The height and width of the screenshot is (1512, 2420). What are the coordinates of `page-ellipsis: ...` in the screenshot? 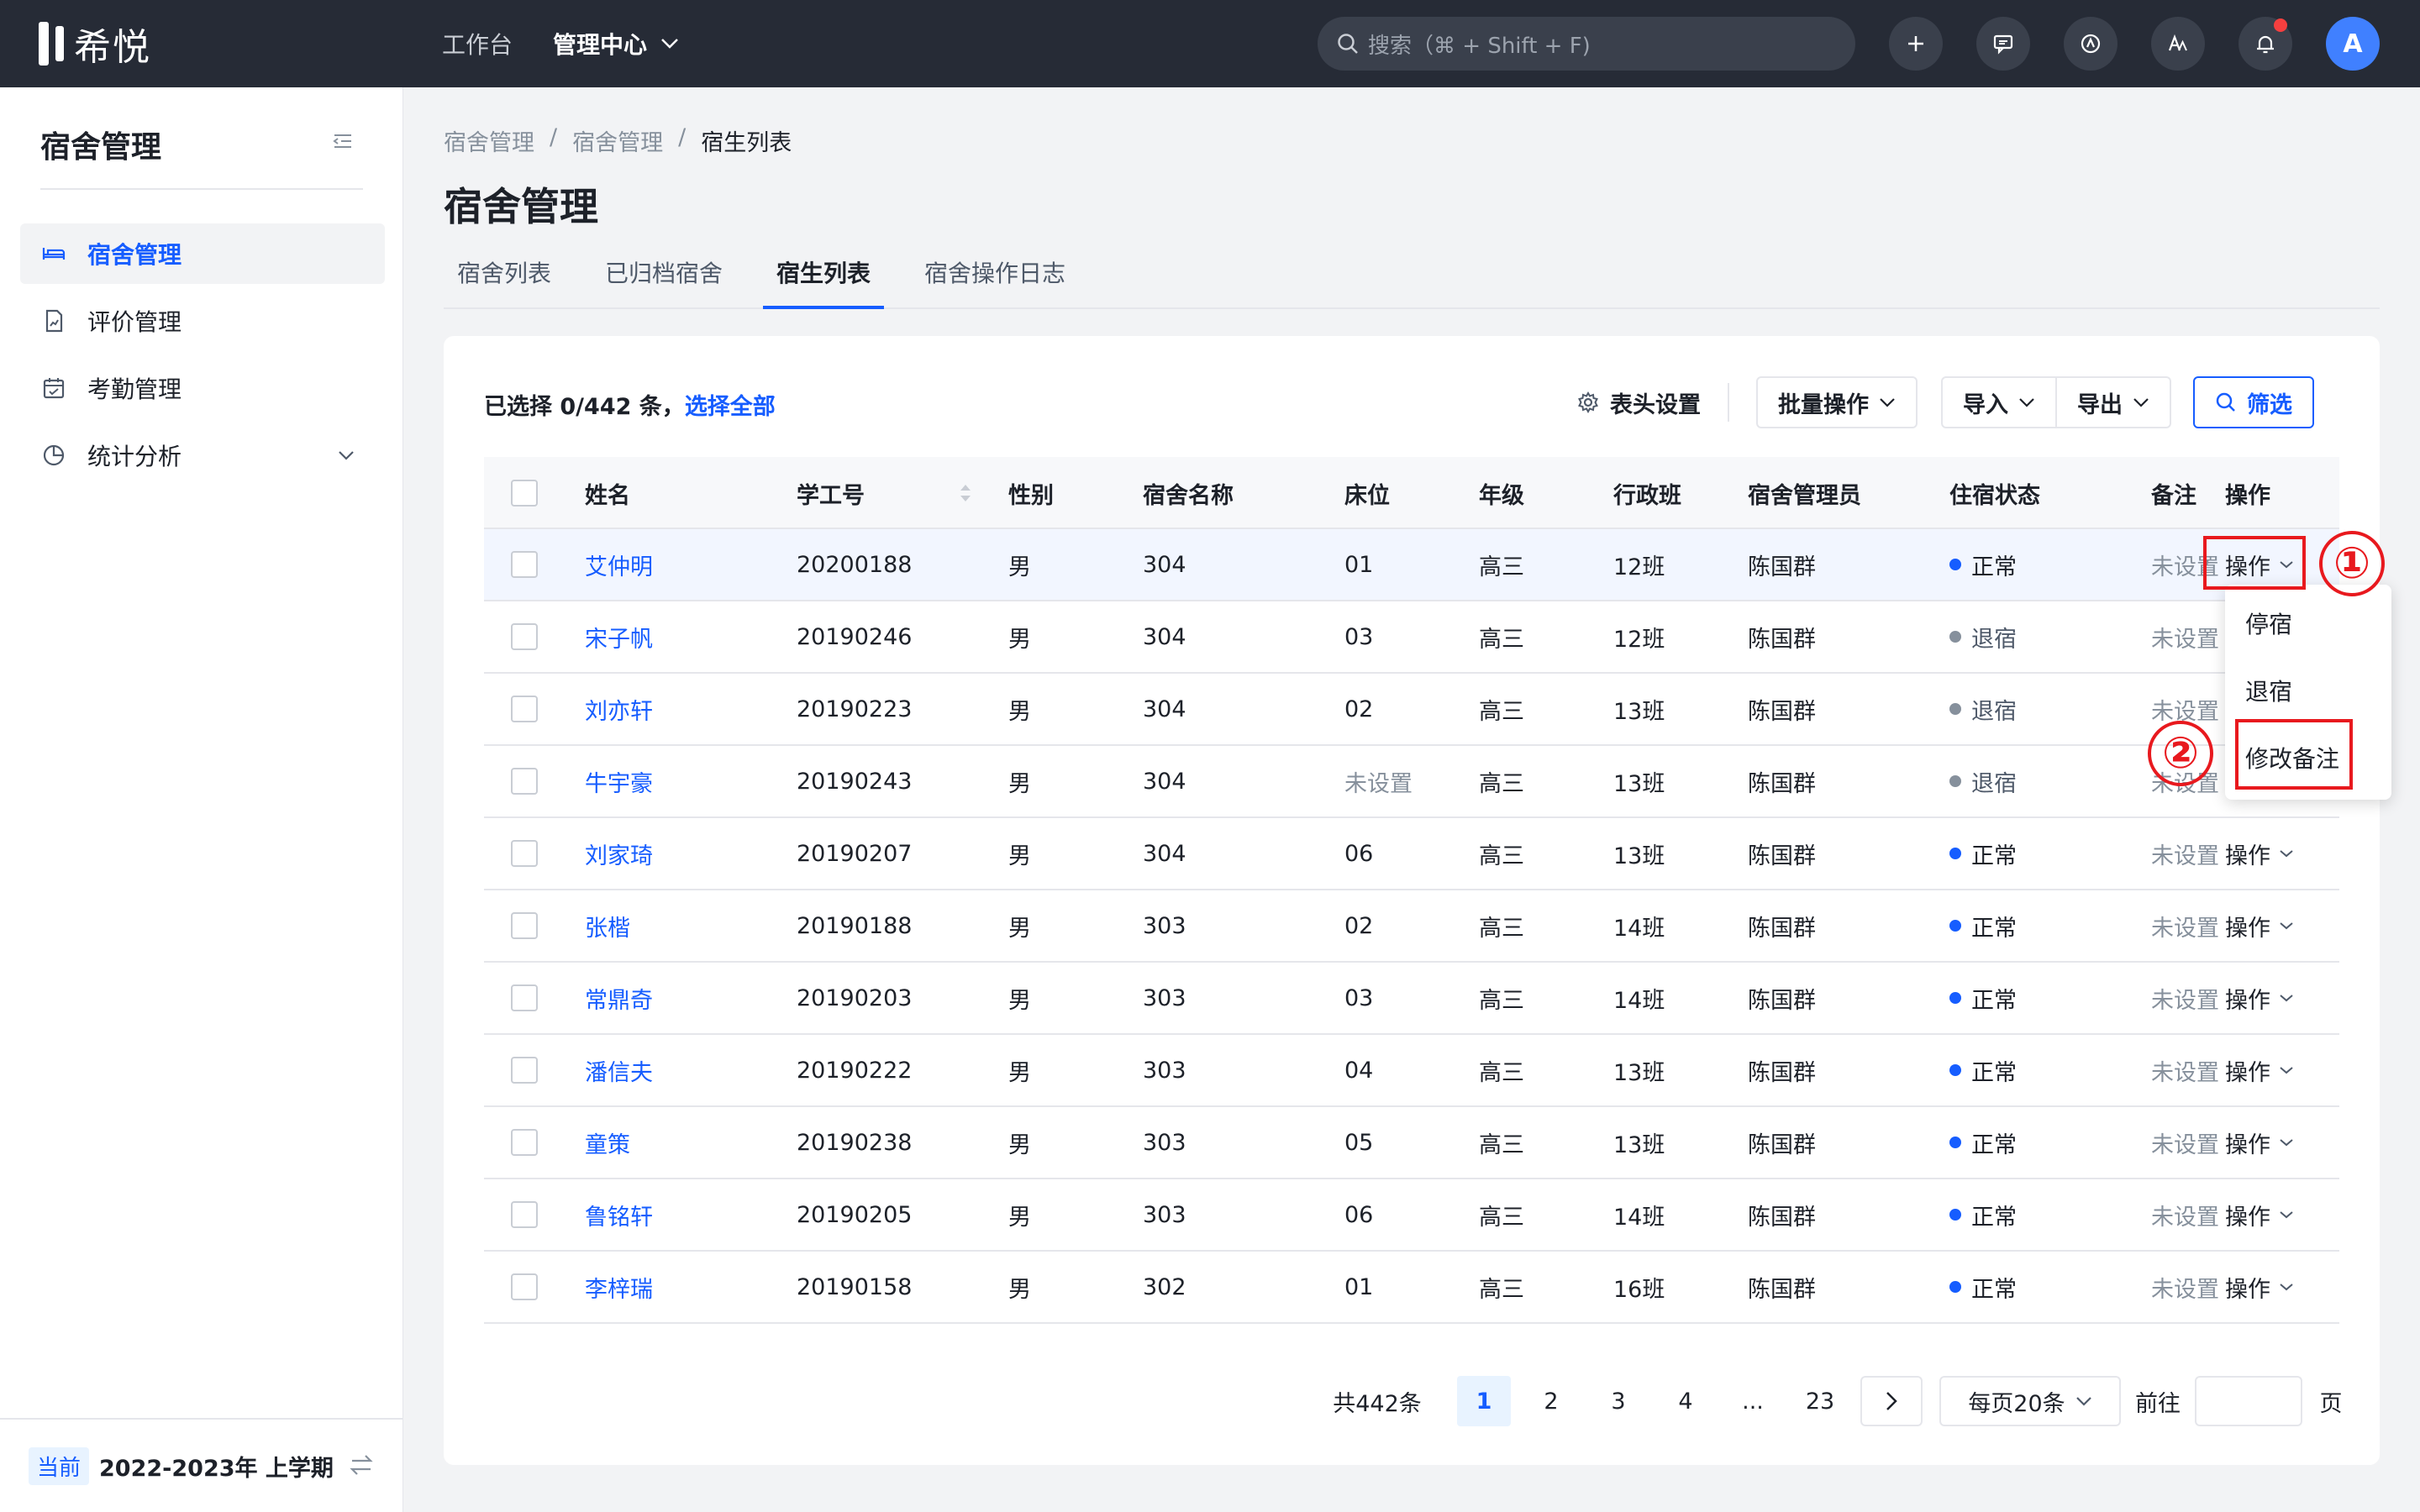 It's located at (1753, 1401).